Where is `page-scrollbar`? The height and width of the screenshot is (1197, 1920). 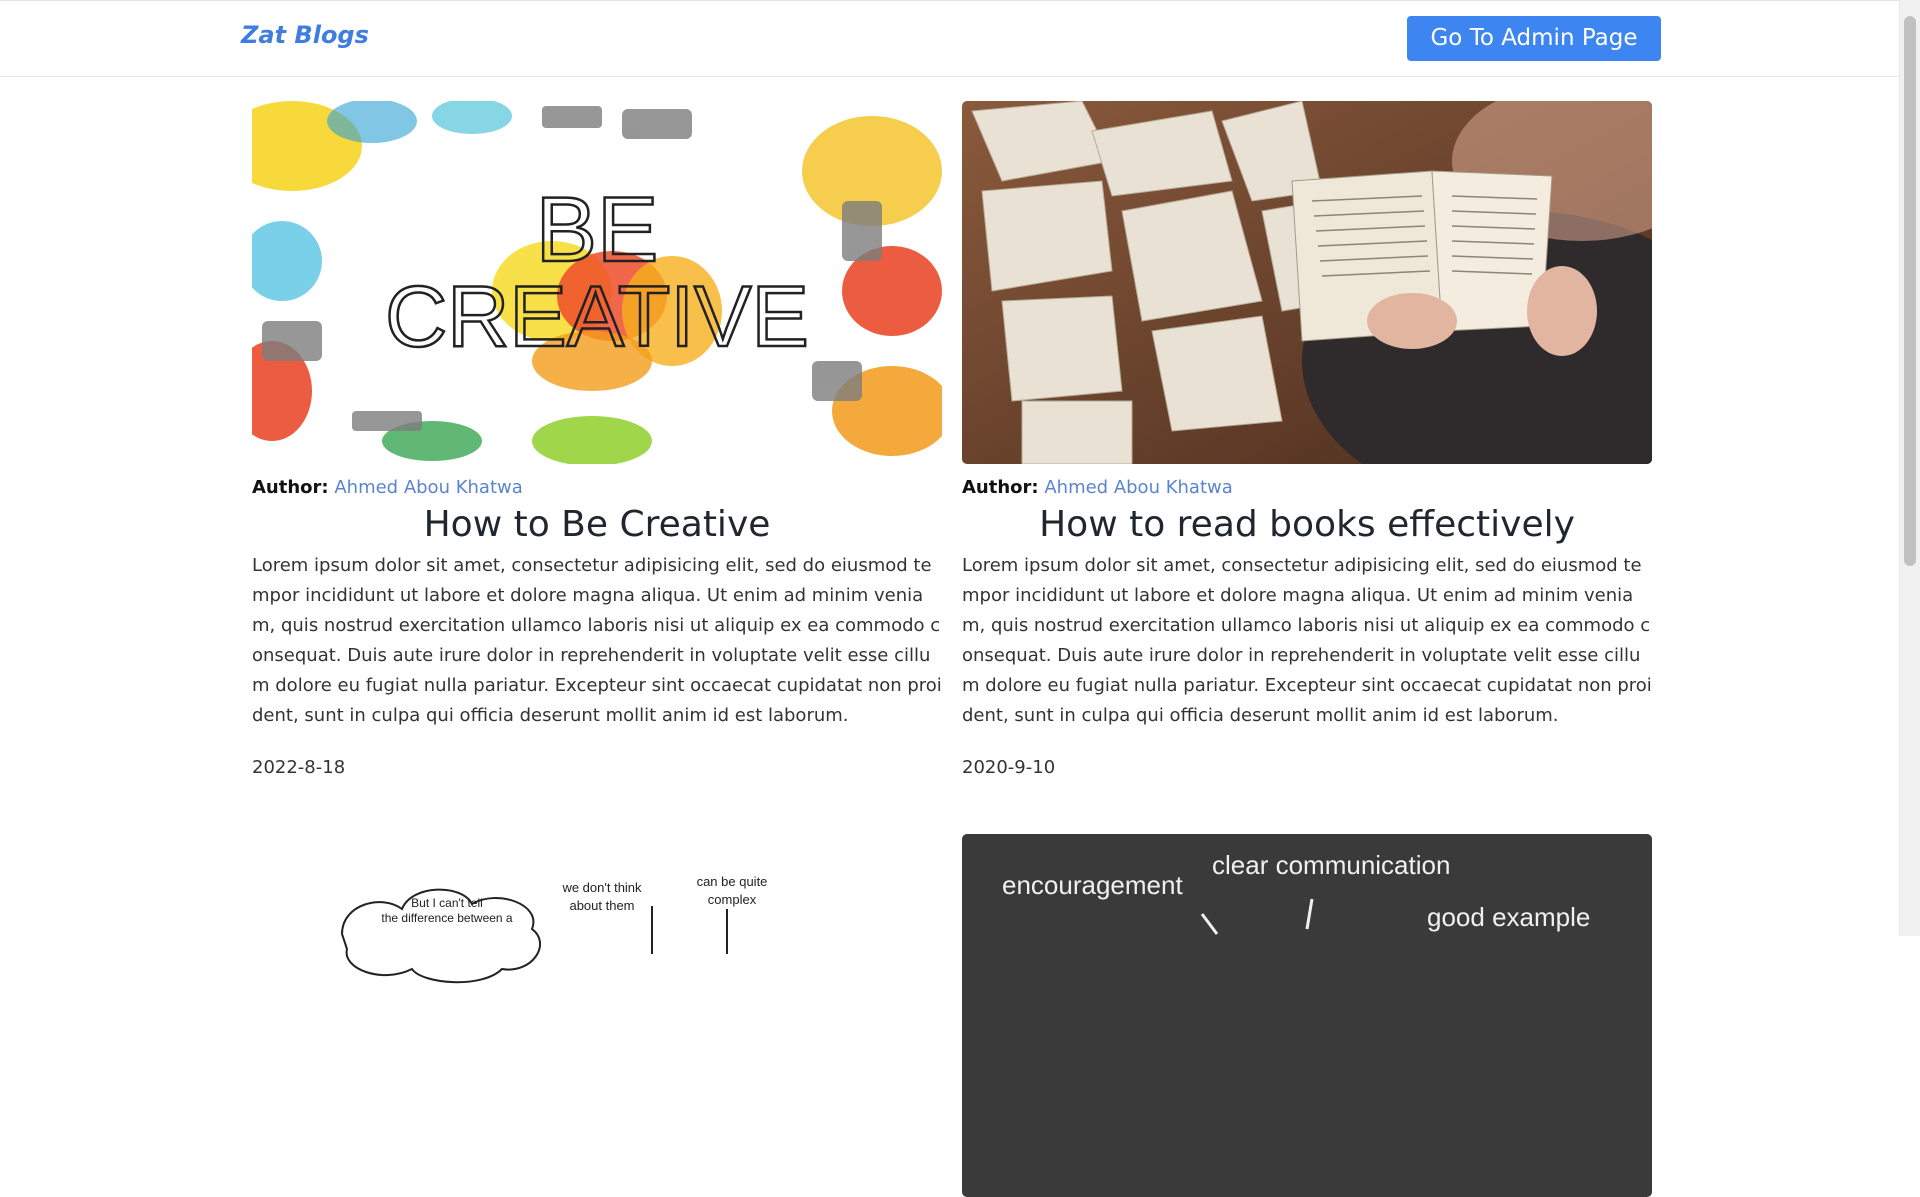 page-scrollbar is located at coordinates (1909, 468).